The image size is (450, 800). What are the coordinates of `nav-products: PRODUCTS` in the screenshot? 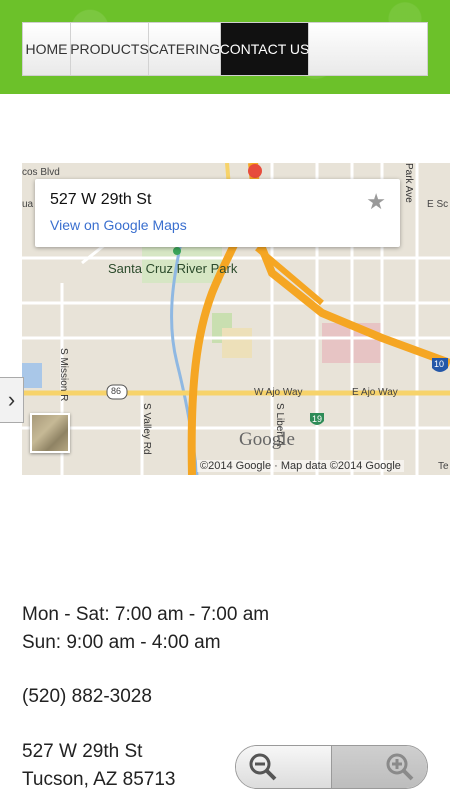 It's located at (109, 49).